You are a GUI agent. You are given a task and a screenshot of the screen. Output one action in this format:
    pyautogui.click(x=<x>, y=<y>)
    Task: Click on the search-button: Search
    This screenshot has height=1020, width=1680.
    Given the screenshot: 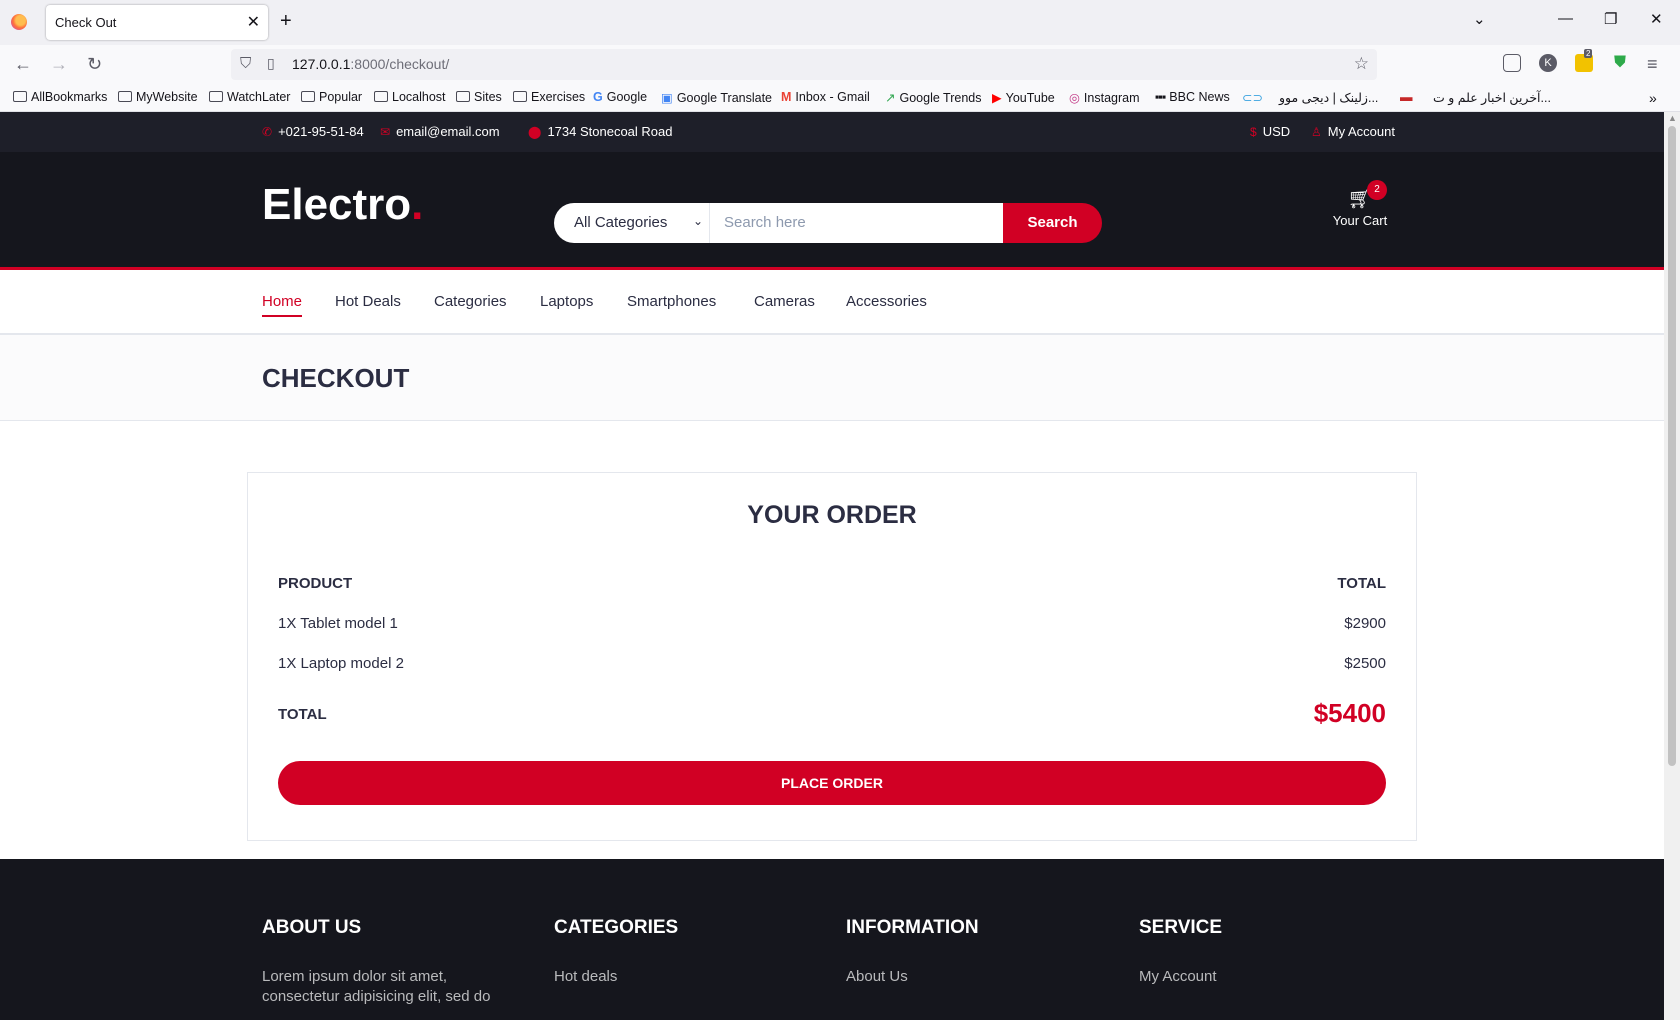 What is the action you would take?
    pyautogui.click(x=1052, y=223)
    